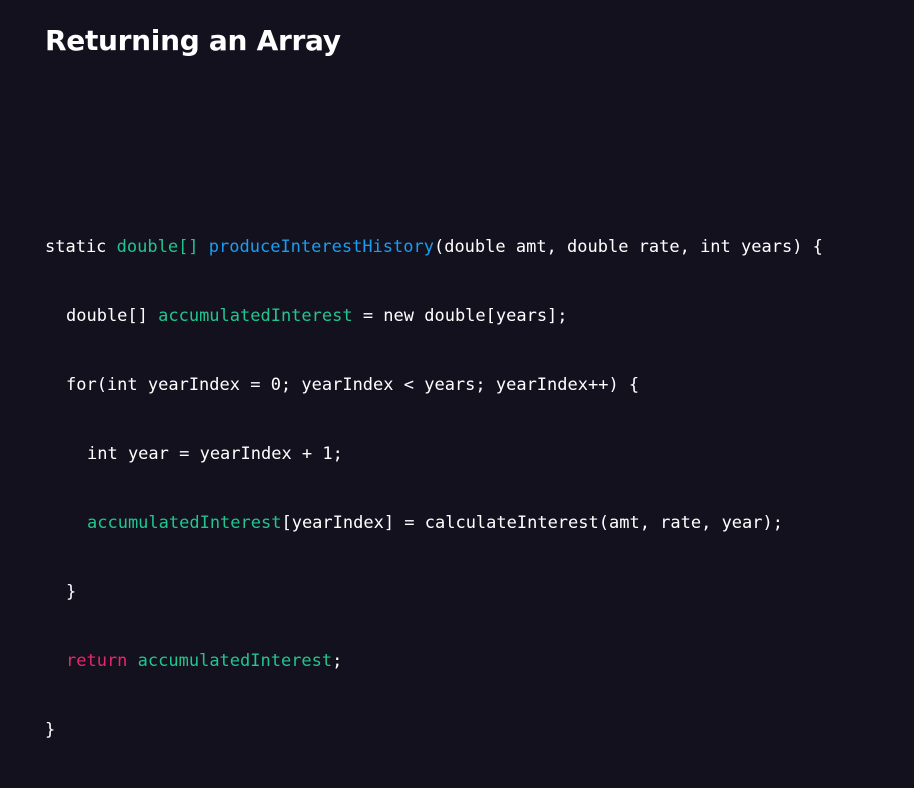 The height and width of the screenshot is (788, 914). What do you see at coordinates (215, 454) in the screenshot?
I see `code-token: int year = yearIndex + 1;` at bounding box center [215, 454].